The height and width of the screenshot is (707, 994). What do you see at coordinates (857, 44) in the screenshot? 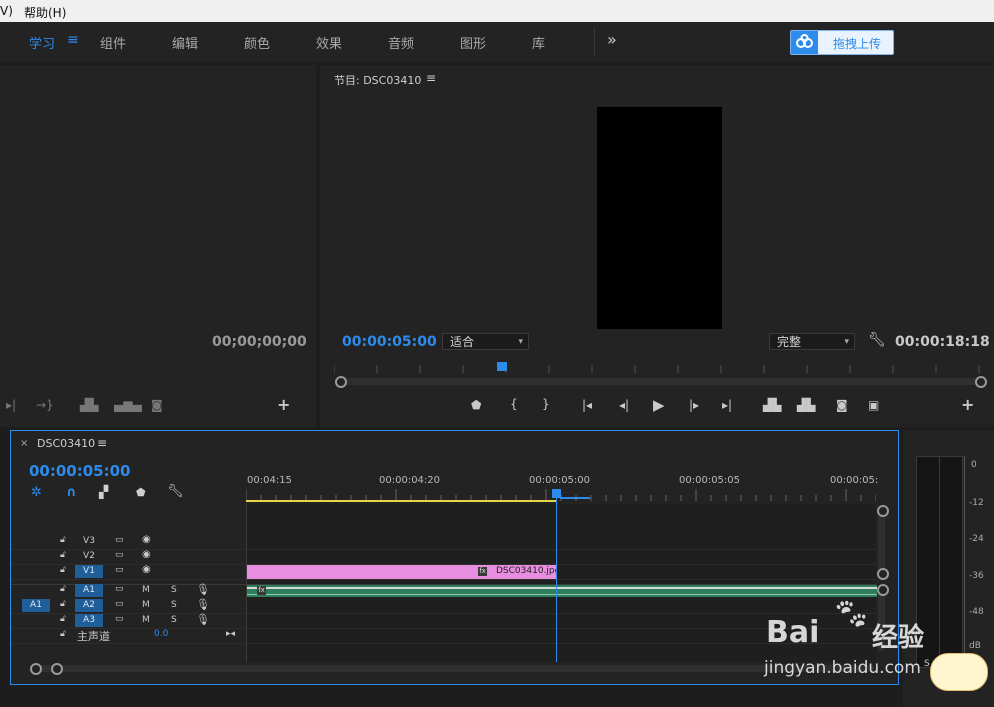
I see `upload-label: 拖拽上传` at bounding box center [857, 44].